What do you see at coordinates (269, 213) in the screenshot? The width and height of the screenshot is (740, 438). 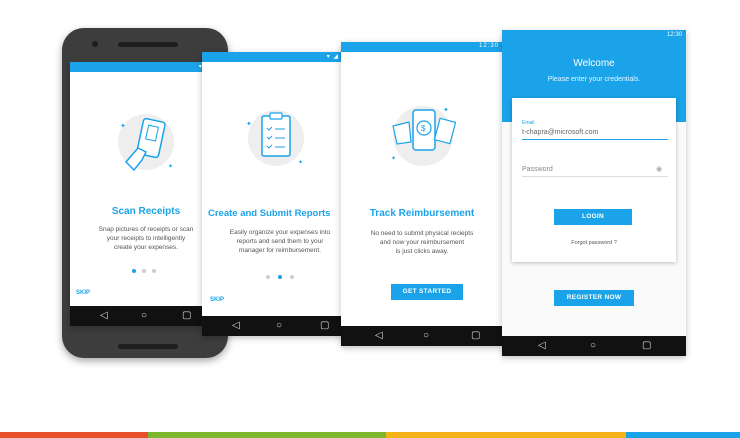 I see `screen-title: Create and Submit Reports` at bounding box center [269, 213].